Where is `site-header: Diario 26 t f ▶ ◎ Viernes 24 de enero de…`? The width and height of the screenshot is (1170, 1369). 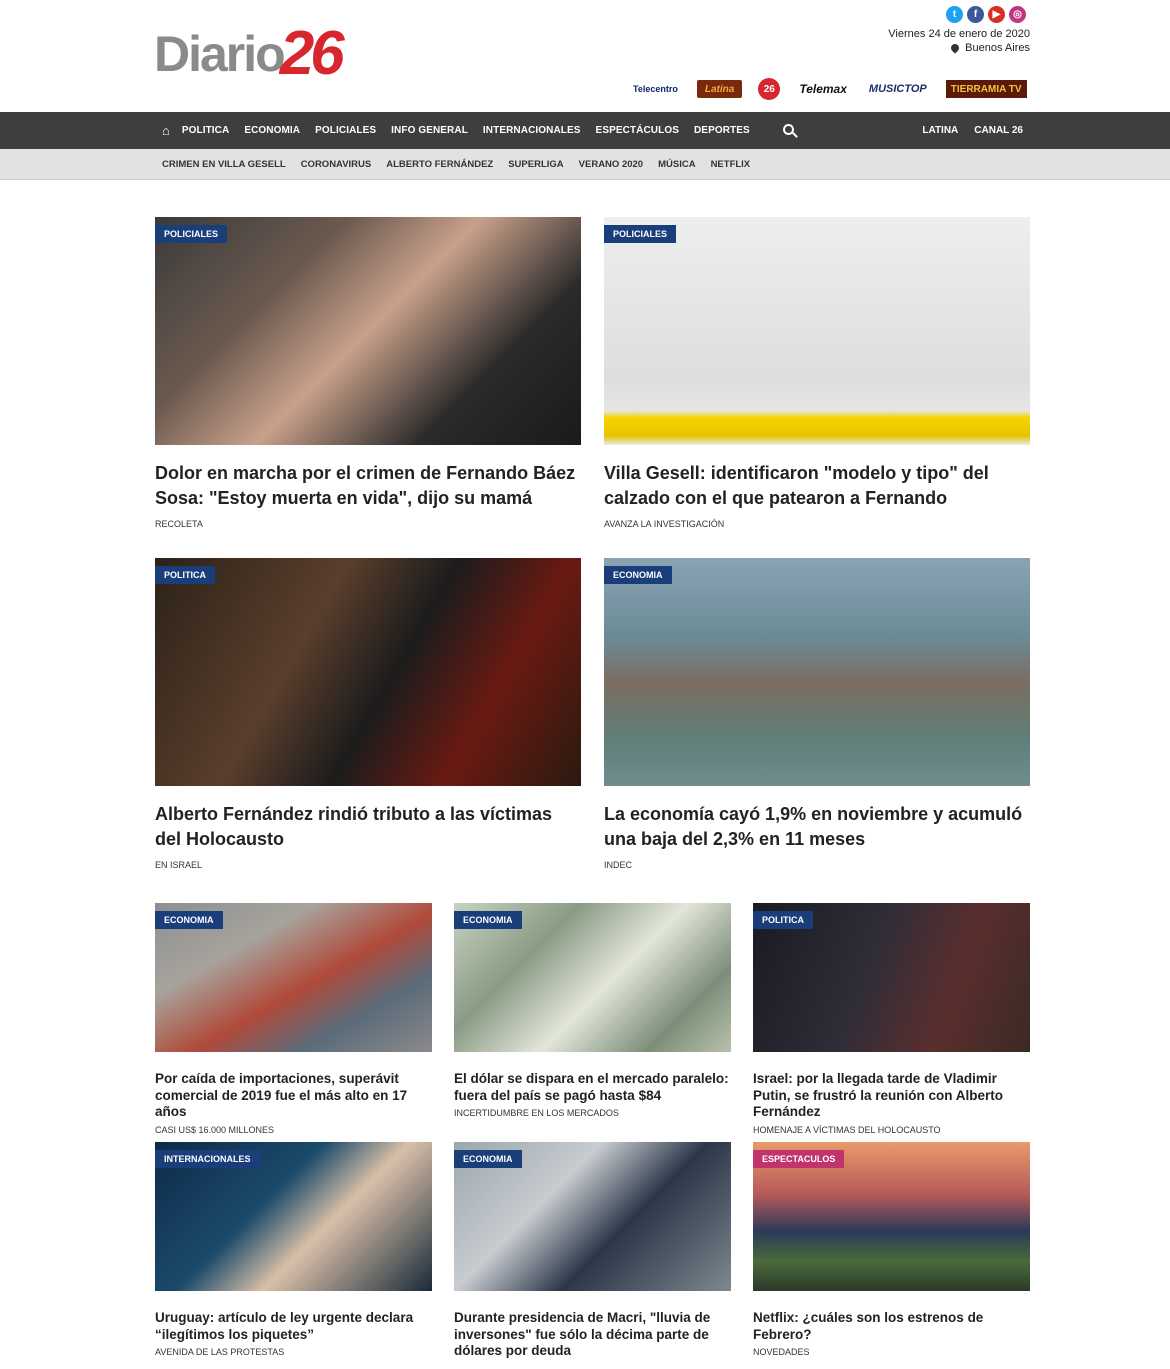 site-header: Diario 26 t f ▶ ◎ Viernes 24 de enero de… is located at coordinates (585, 56).